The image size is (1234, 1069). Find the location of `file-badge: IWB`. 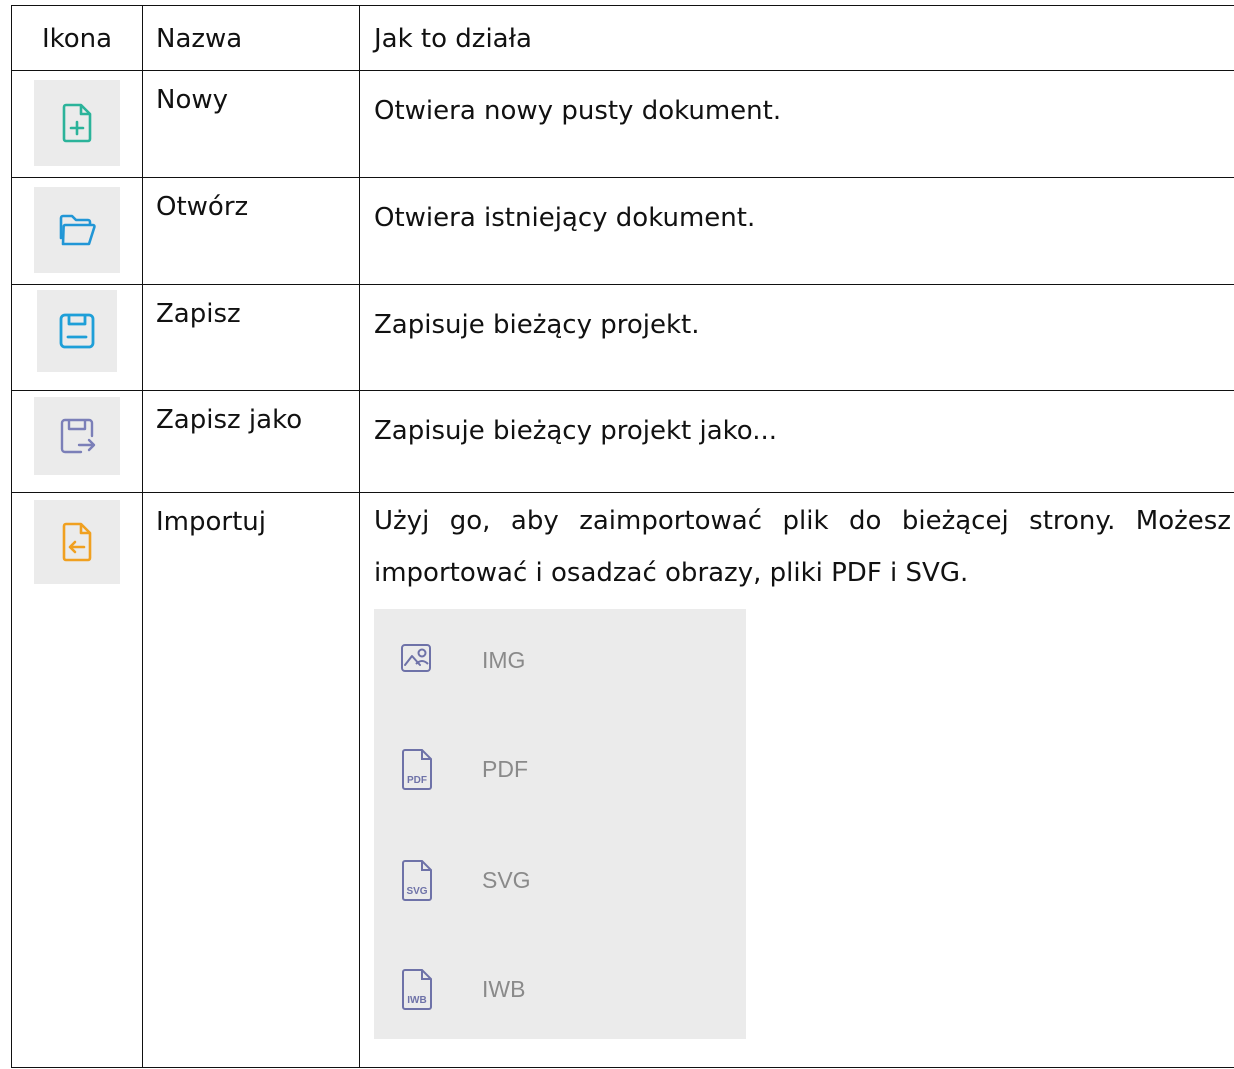

file-badge: IWB is located at coordinates (416, 1000).